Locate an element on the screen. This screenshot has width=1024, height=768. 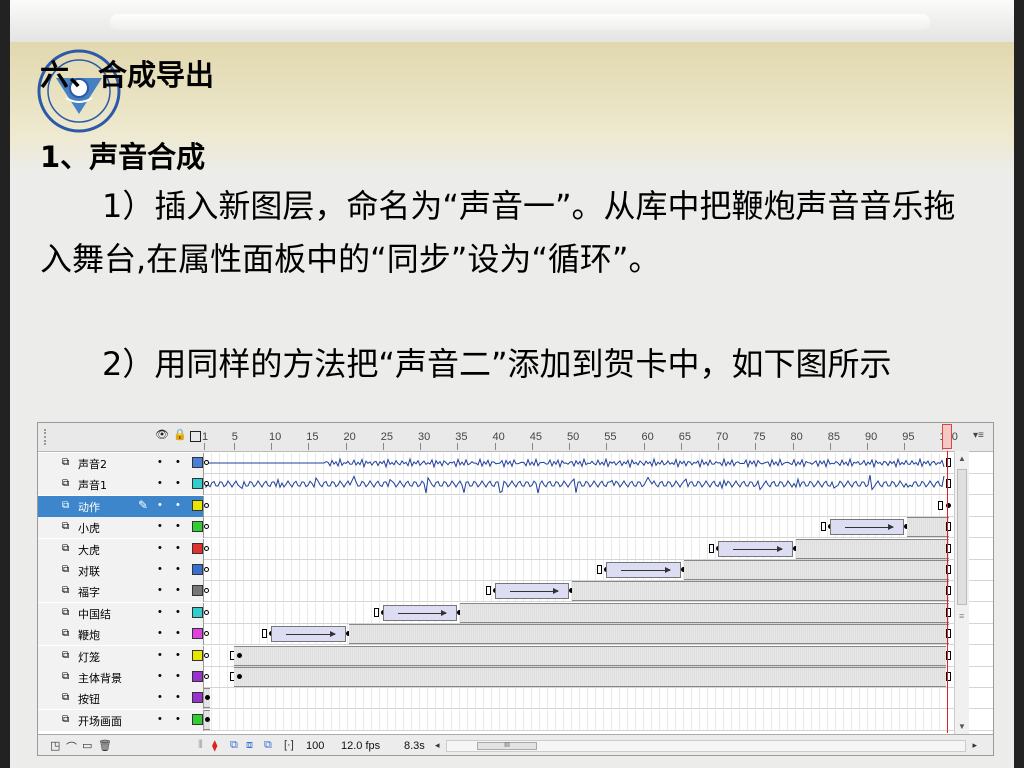
edit-multiple-frames-icon: ⧉ is located at coordinates (268, 745).